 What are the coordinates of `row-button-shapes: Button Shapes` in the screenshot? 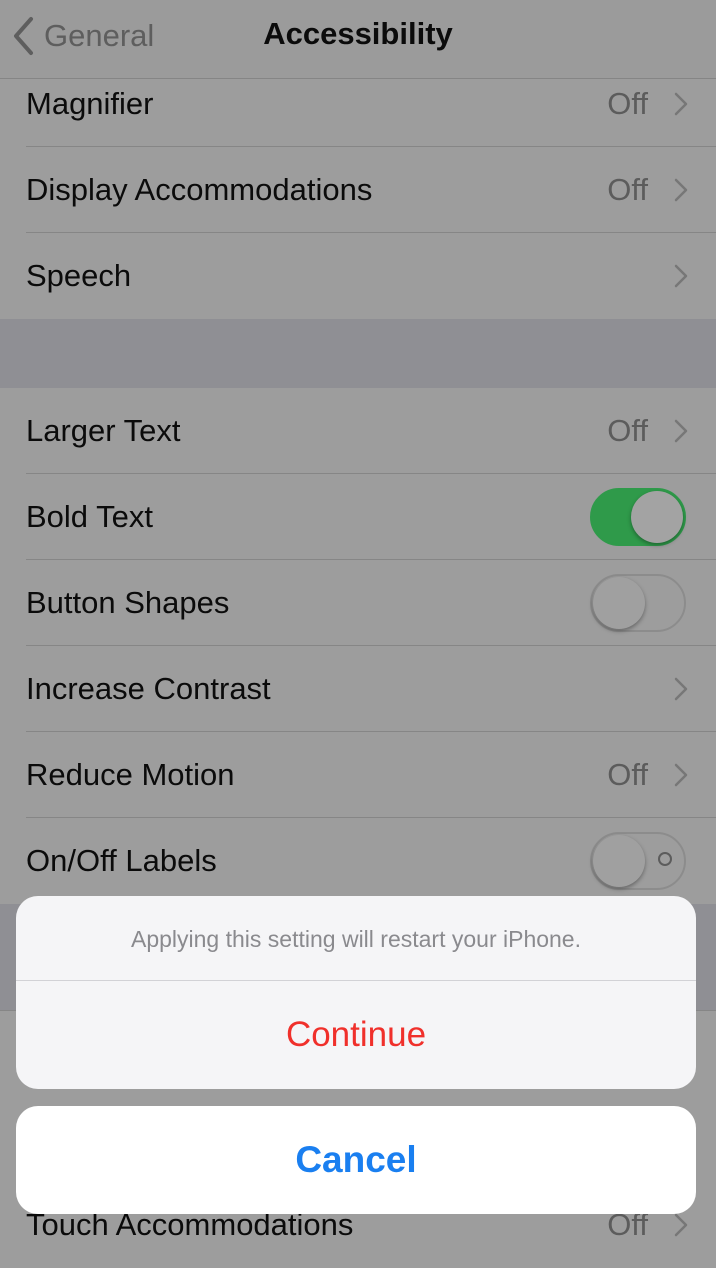 It's located at (358, 603).